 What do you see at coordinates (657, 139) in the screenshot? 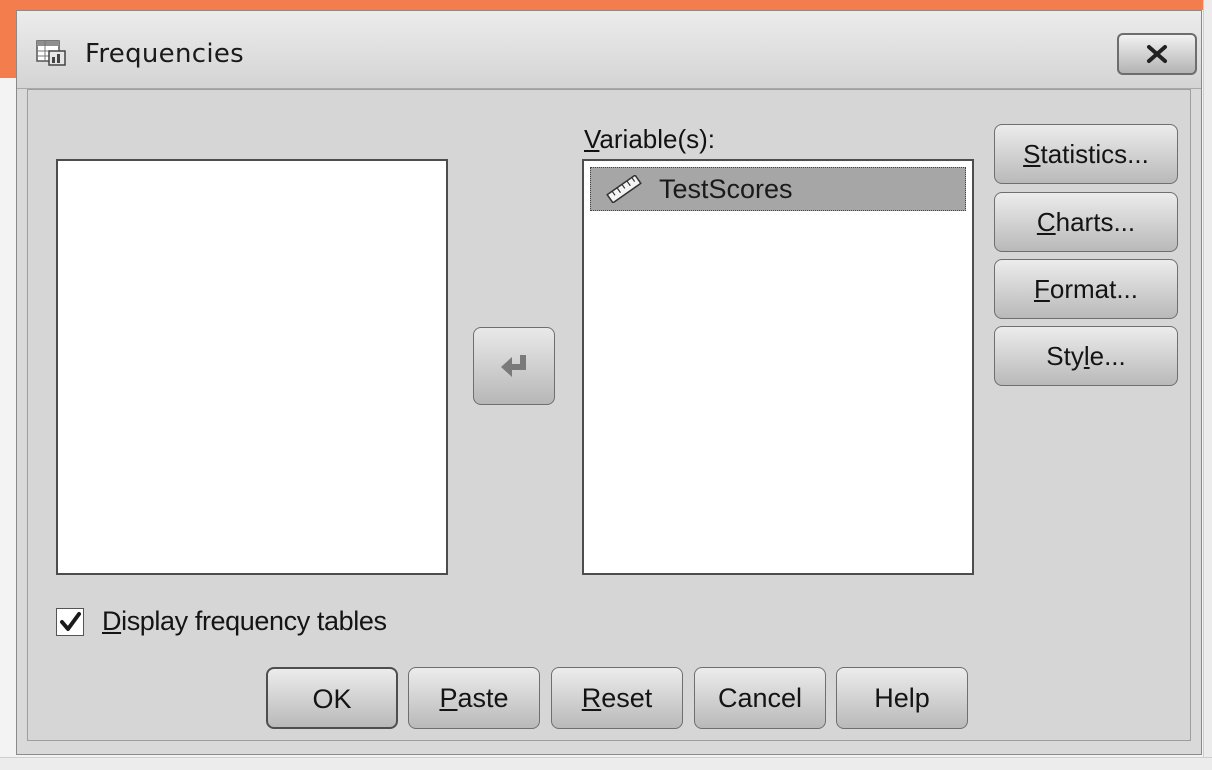
I see `variables-label-text: ariable(s):` at bounding box center [657, 139].